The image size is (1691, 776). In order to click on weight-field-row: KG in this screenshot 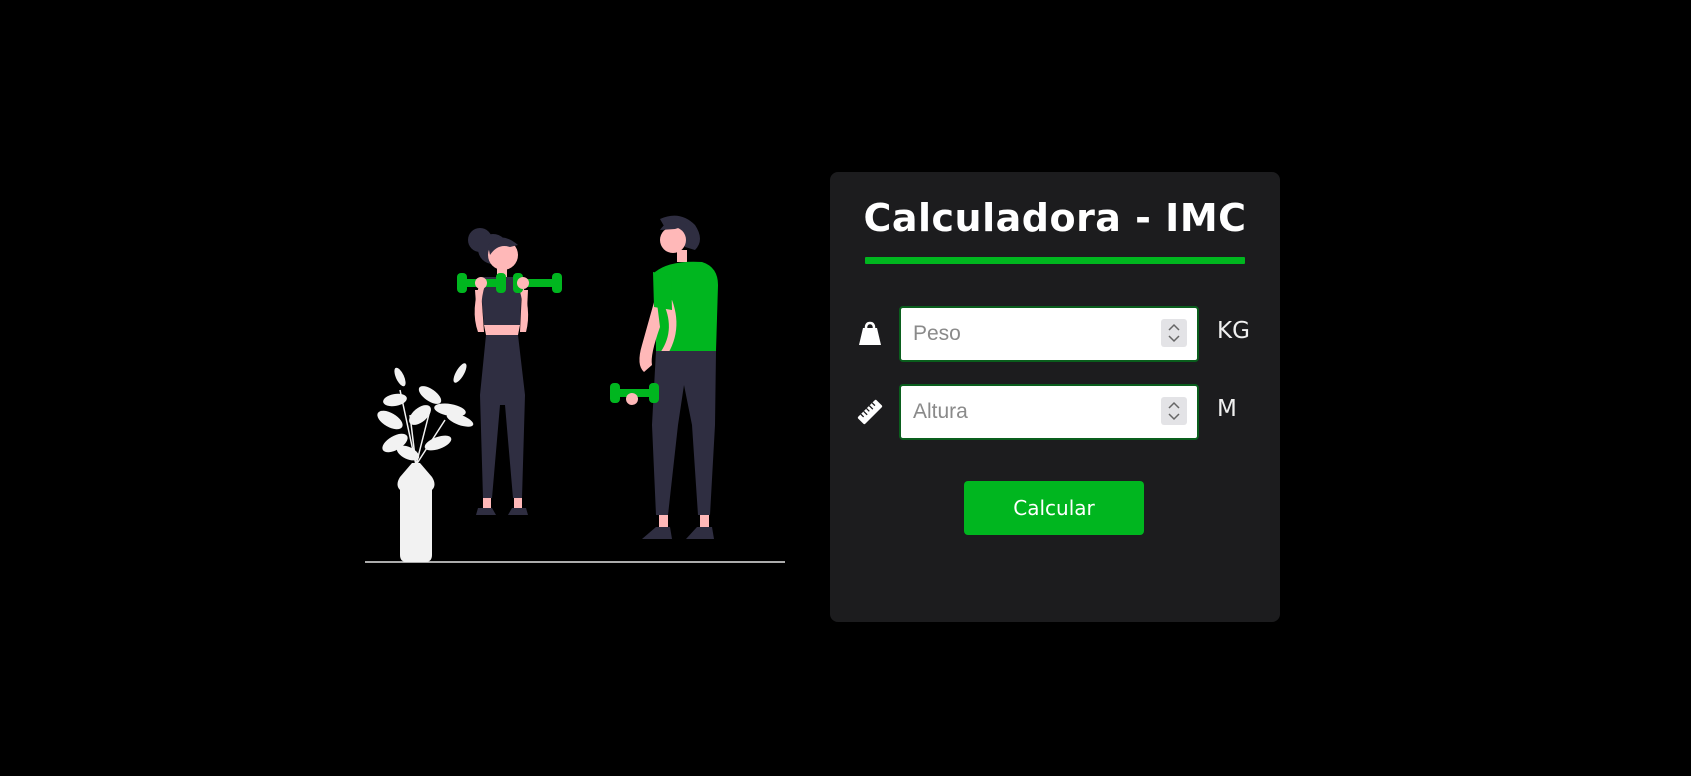, I will do `click(1065, 334)`.